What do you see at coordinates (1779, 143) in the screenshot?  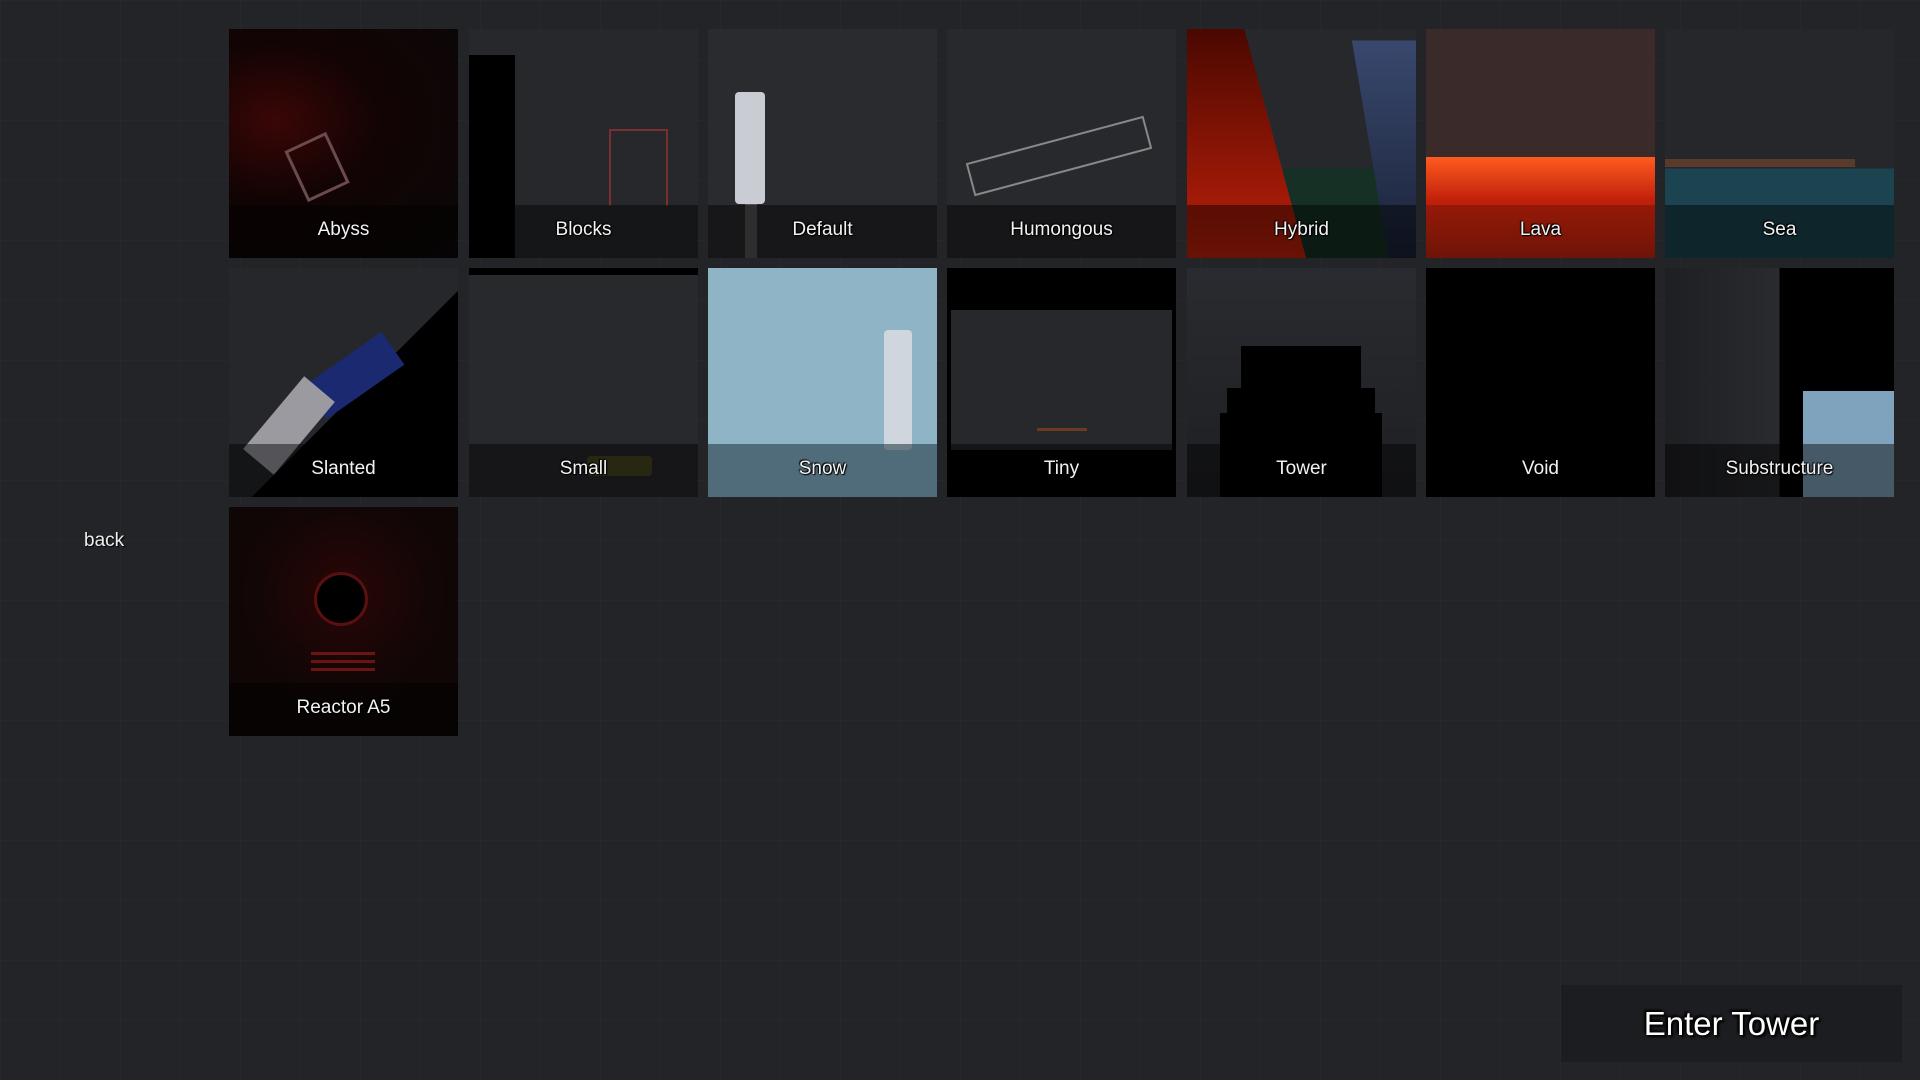 I see `map-tile-sea: Sea` at bounding box center [1779, 143].